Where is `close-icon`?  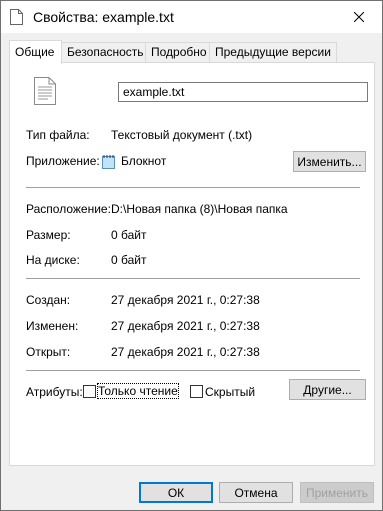 close-icon is located at coordinates (359, 17).